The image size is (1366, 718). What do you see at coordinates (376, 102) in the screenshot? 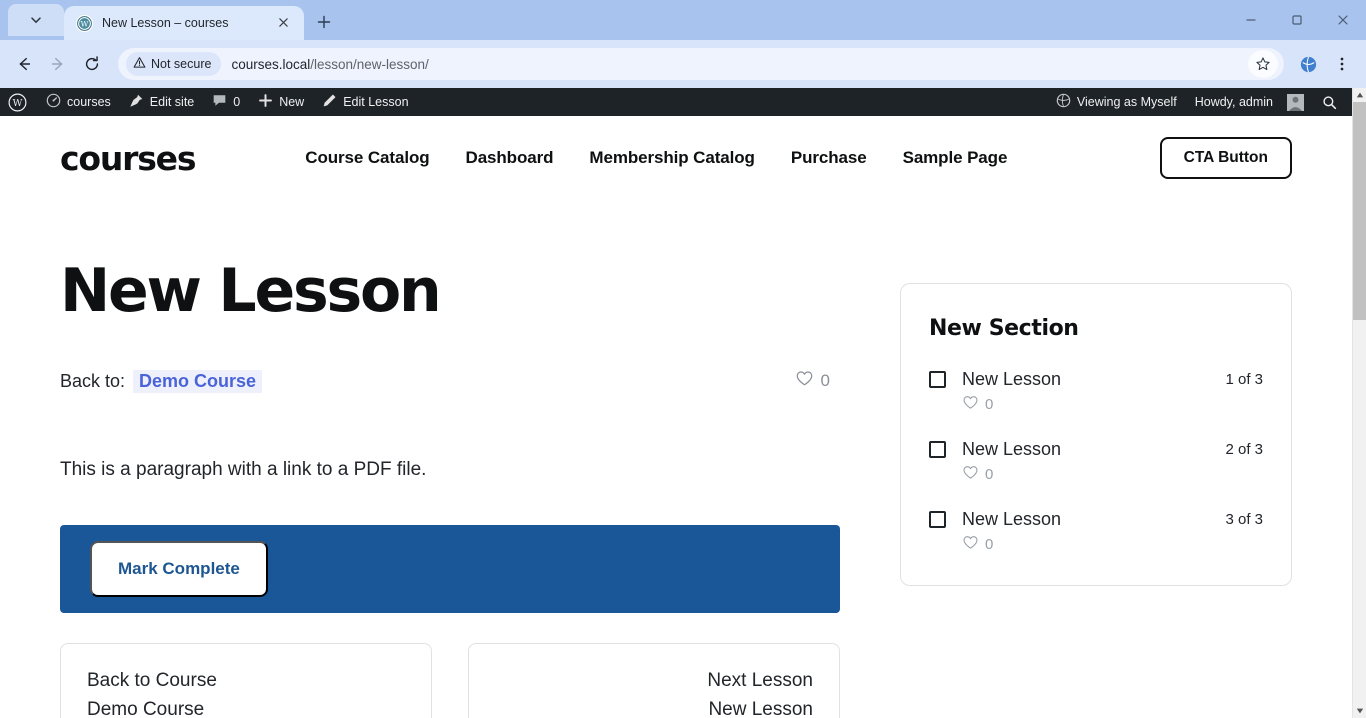
I see `admin-bar-edit-lesson-label: Edit Lesson` at bounding box center [376, 102].